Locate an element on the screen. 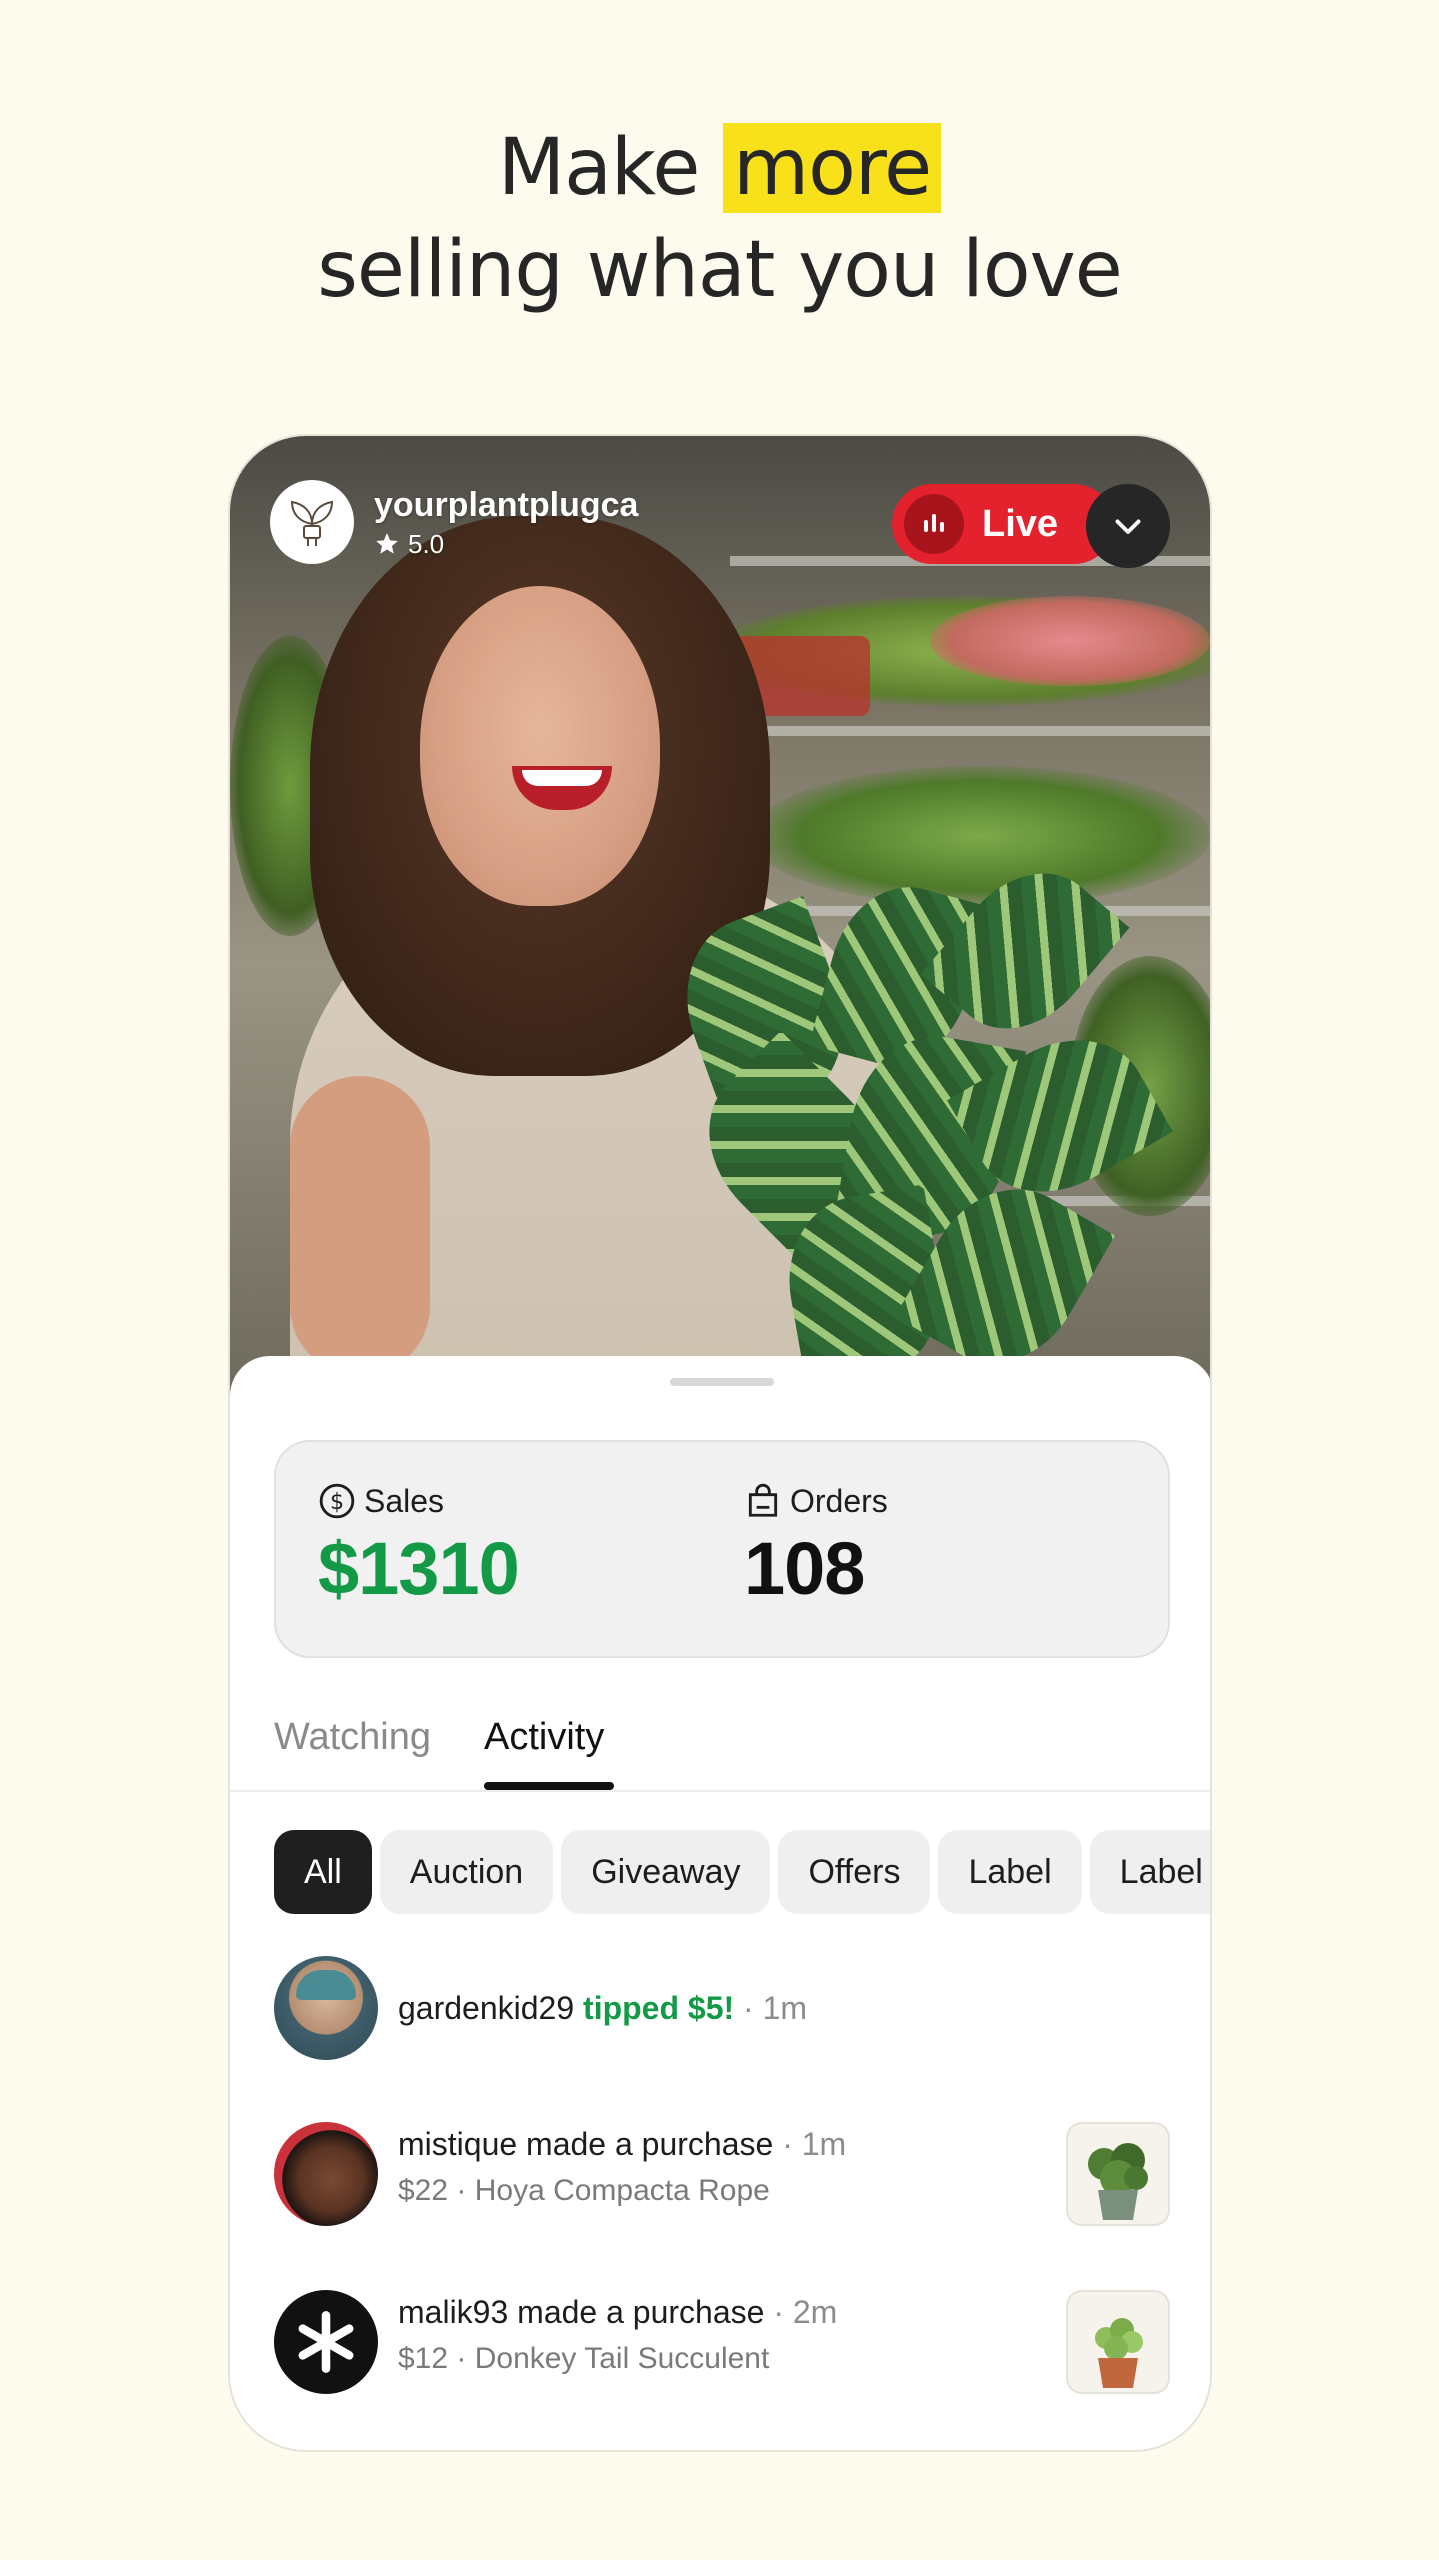 This screenshot has height=2560, width=1439. succulent-pot-icon is located at coordinates (1119, 2353).